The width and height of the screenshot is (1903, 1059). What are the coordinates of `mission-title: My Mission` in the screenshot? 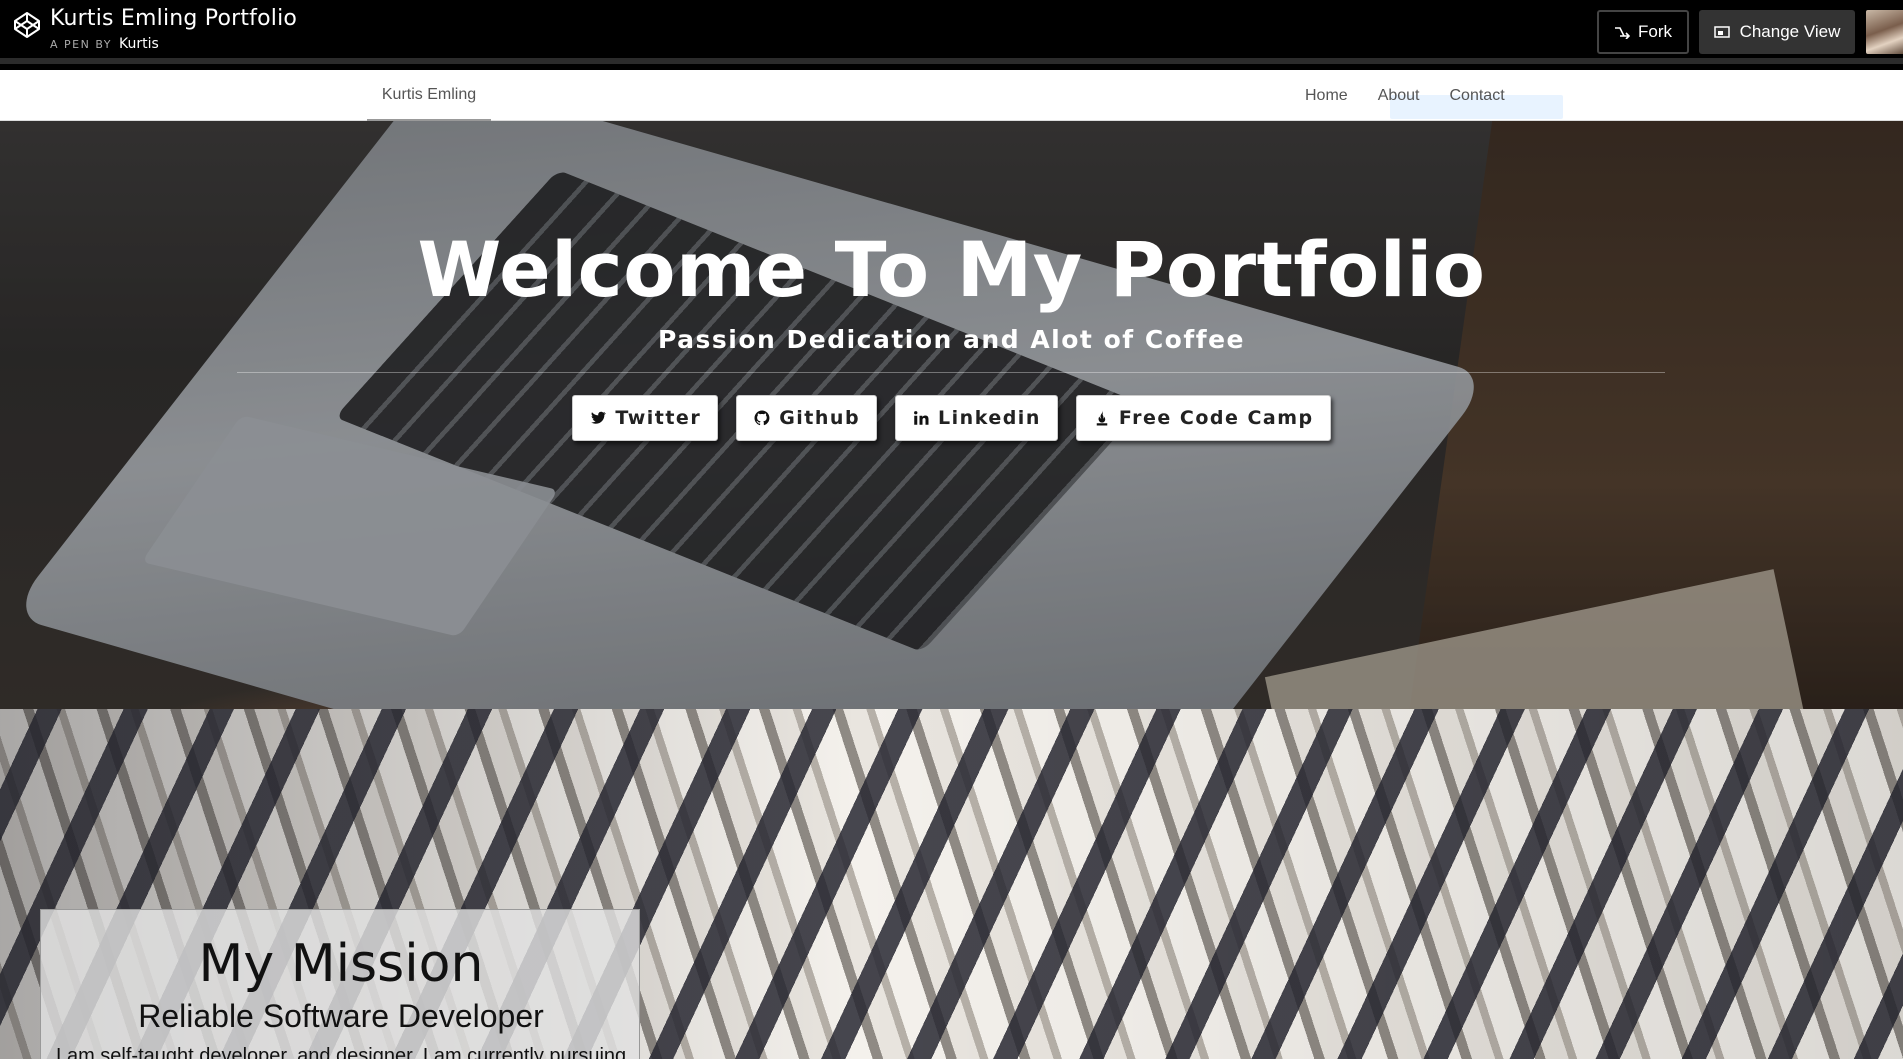 It's located at (341, 964).